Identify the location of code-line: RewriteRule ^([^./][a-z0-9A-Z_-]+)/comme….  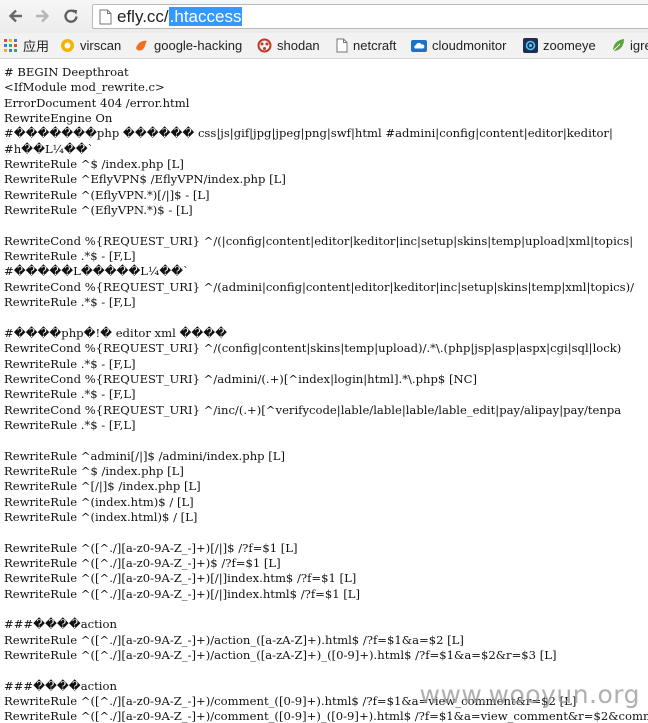
(326, 716).